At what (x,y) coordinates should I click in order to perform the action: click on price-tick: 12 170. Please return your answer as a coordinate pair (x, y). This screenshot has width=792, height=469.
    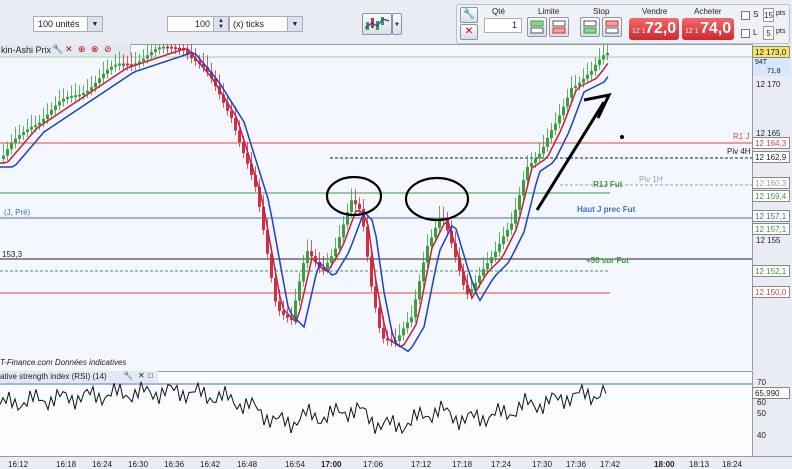
    Looking at the image, I should click on (768, 84).